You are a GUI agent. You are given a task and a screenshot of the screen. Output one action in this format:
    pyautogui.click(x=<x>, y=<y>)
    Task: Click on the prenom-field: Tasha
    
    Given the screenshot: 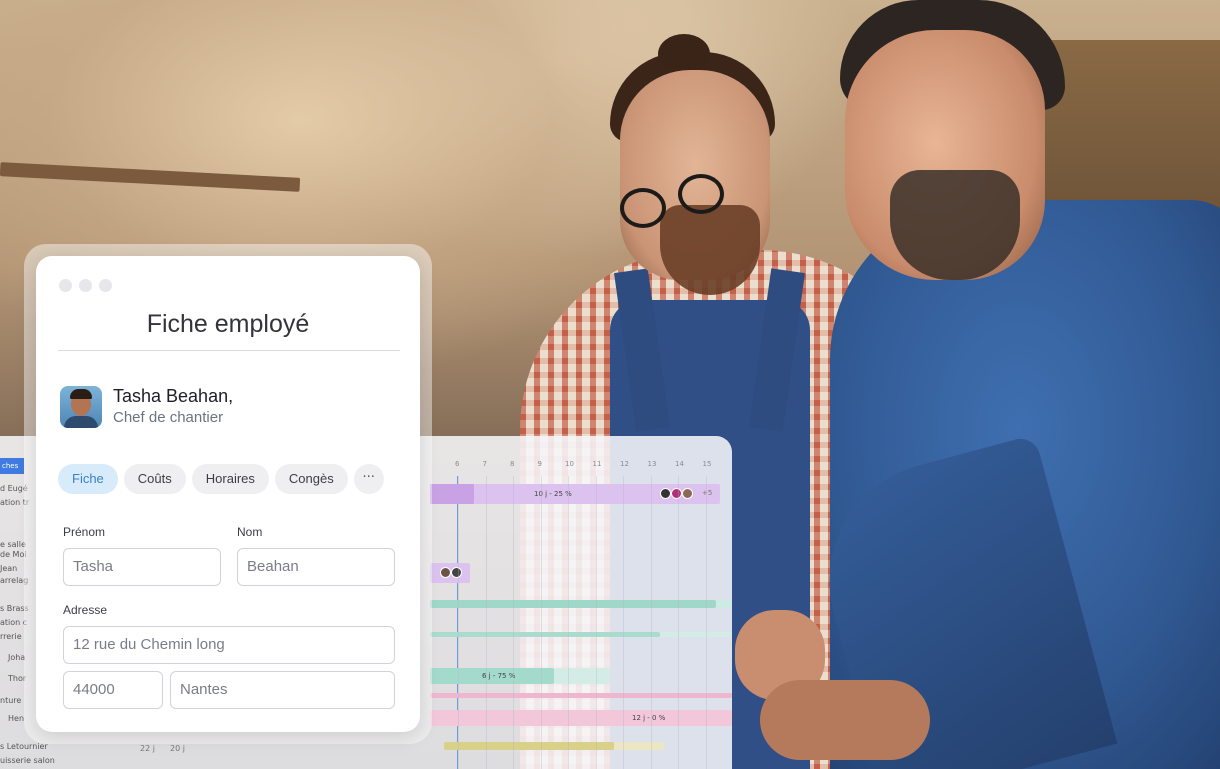 What is the action you would take?
    pyautogui.click(x=142, y=567)
    